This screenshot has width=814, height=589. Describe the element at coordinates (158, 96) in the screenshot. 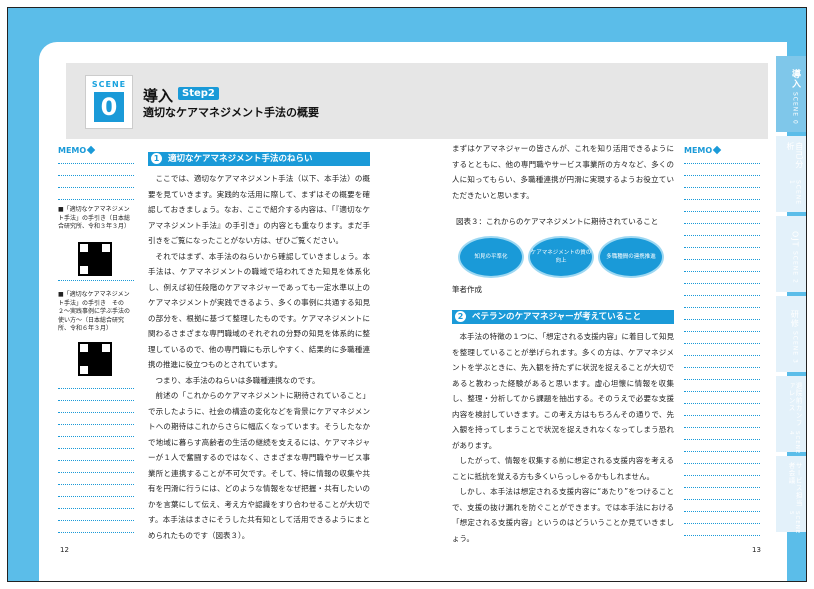

I see `page-title: 導入` at that location.